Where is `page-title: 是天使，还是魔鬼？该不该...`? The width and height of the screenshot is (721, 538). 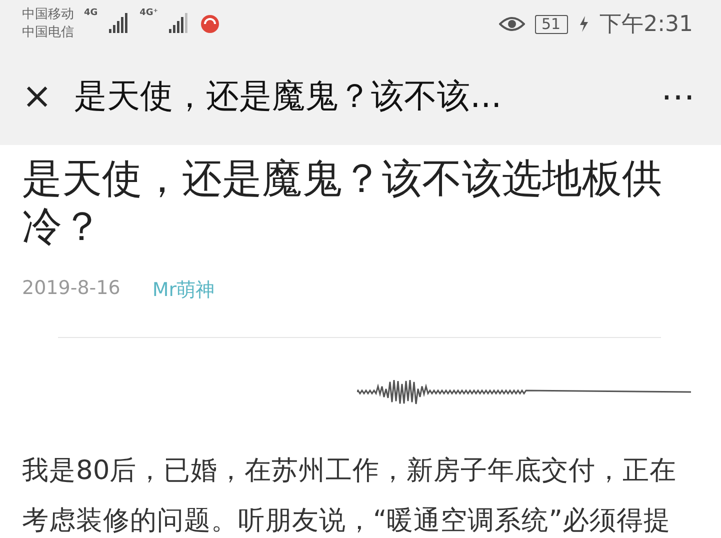 page-title: 是天使，还是魔鬼？该不该... is located at coordinates (288, 96).